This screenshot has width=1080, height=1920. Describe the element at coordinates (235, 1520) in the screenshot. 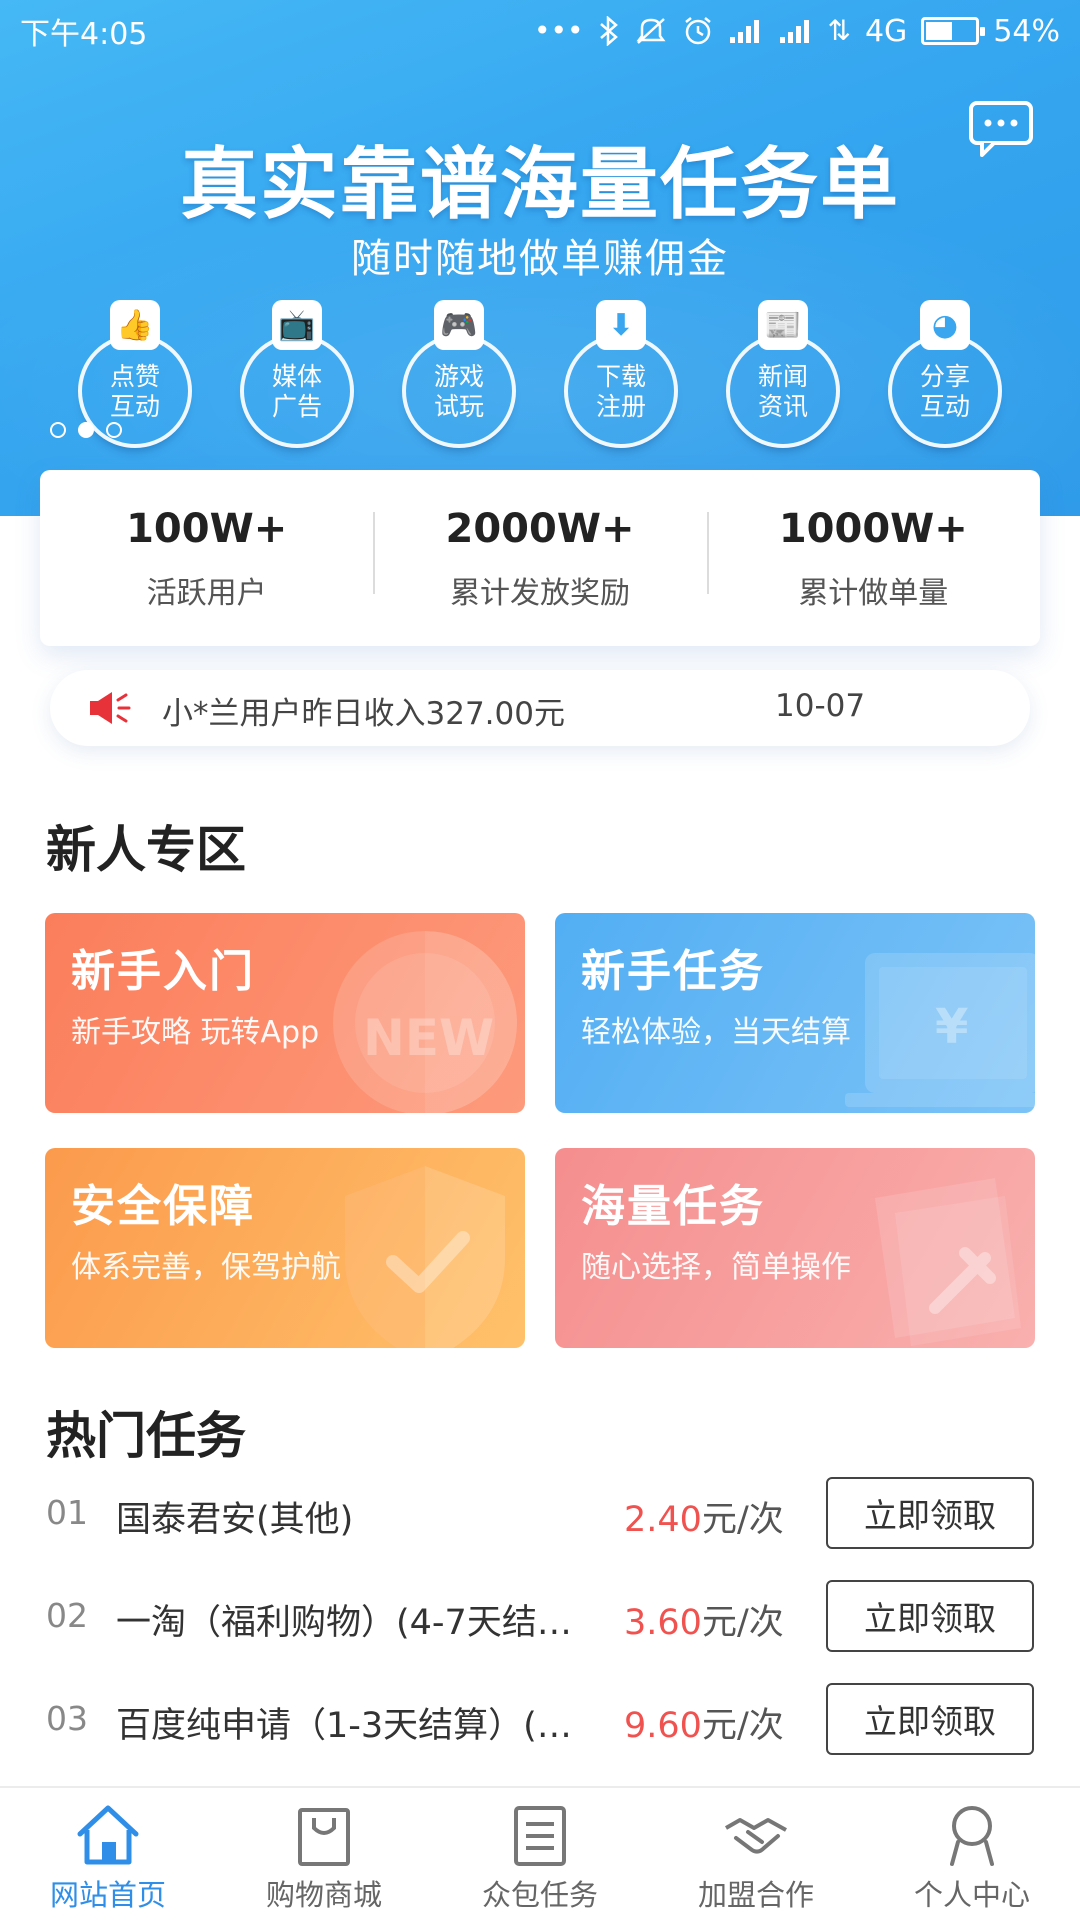

I see `task-name: 国泰君安(其他)` at that location.